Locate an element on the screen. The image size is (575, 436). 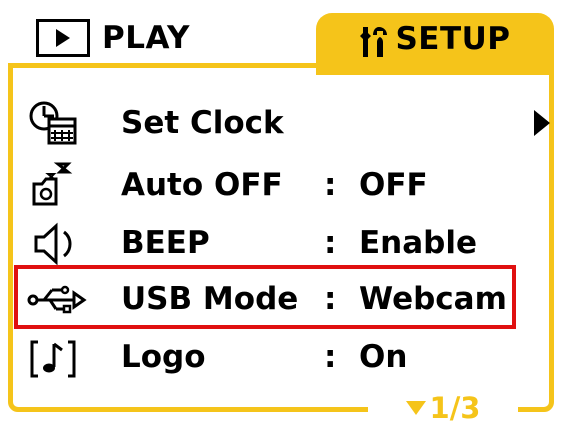
page-number: 1/3 is located at coordinates (455, 408).